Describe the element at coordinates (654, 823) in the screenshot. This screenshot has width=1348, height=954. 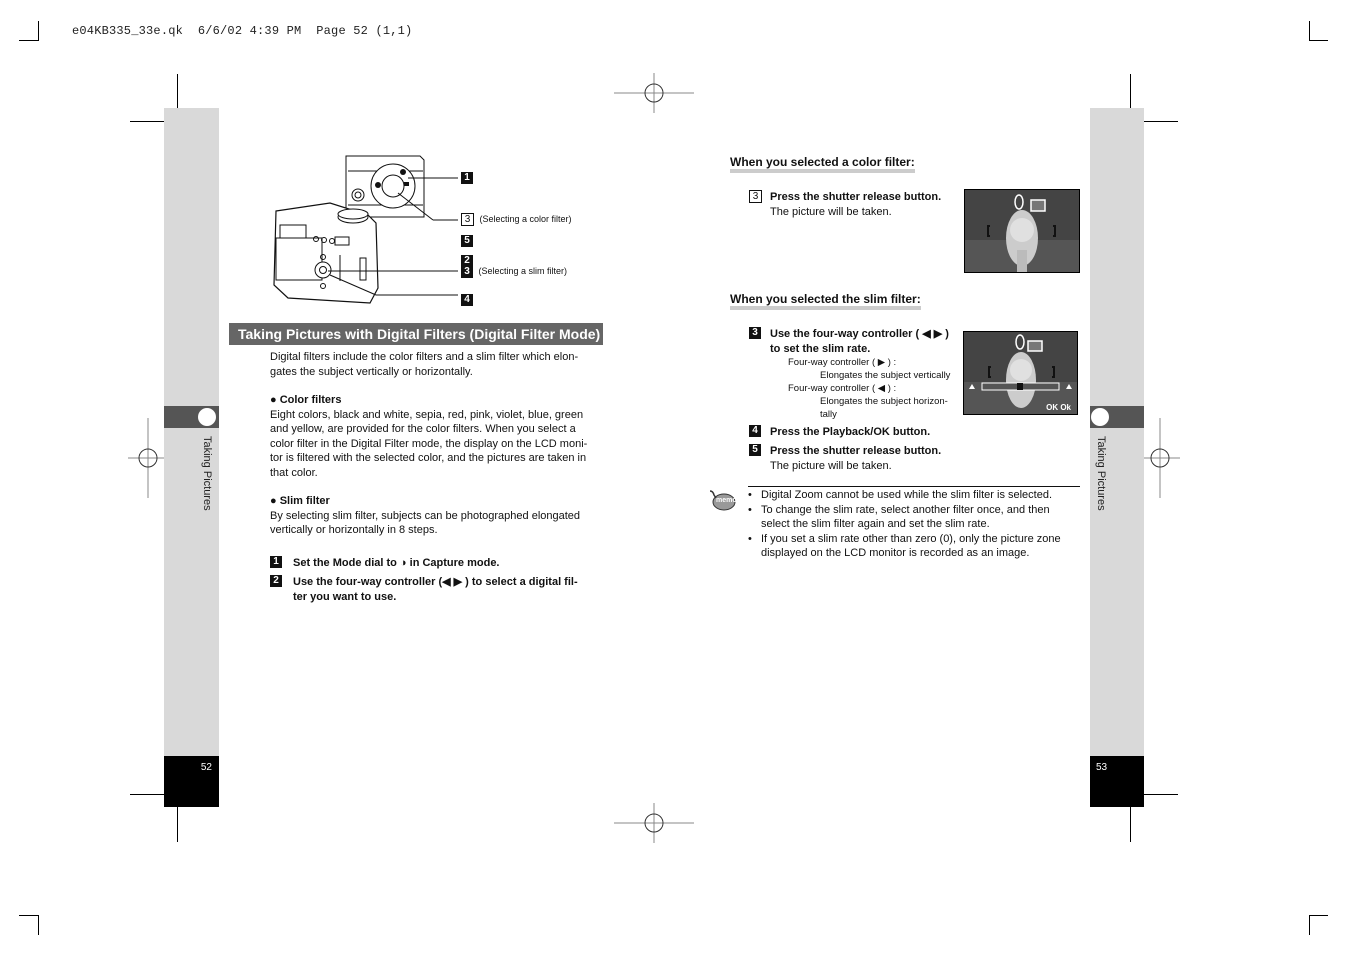
I see `registration-mark-bottom` at that location.